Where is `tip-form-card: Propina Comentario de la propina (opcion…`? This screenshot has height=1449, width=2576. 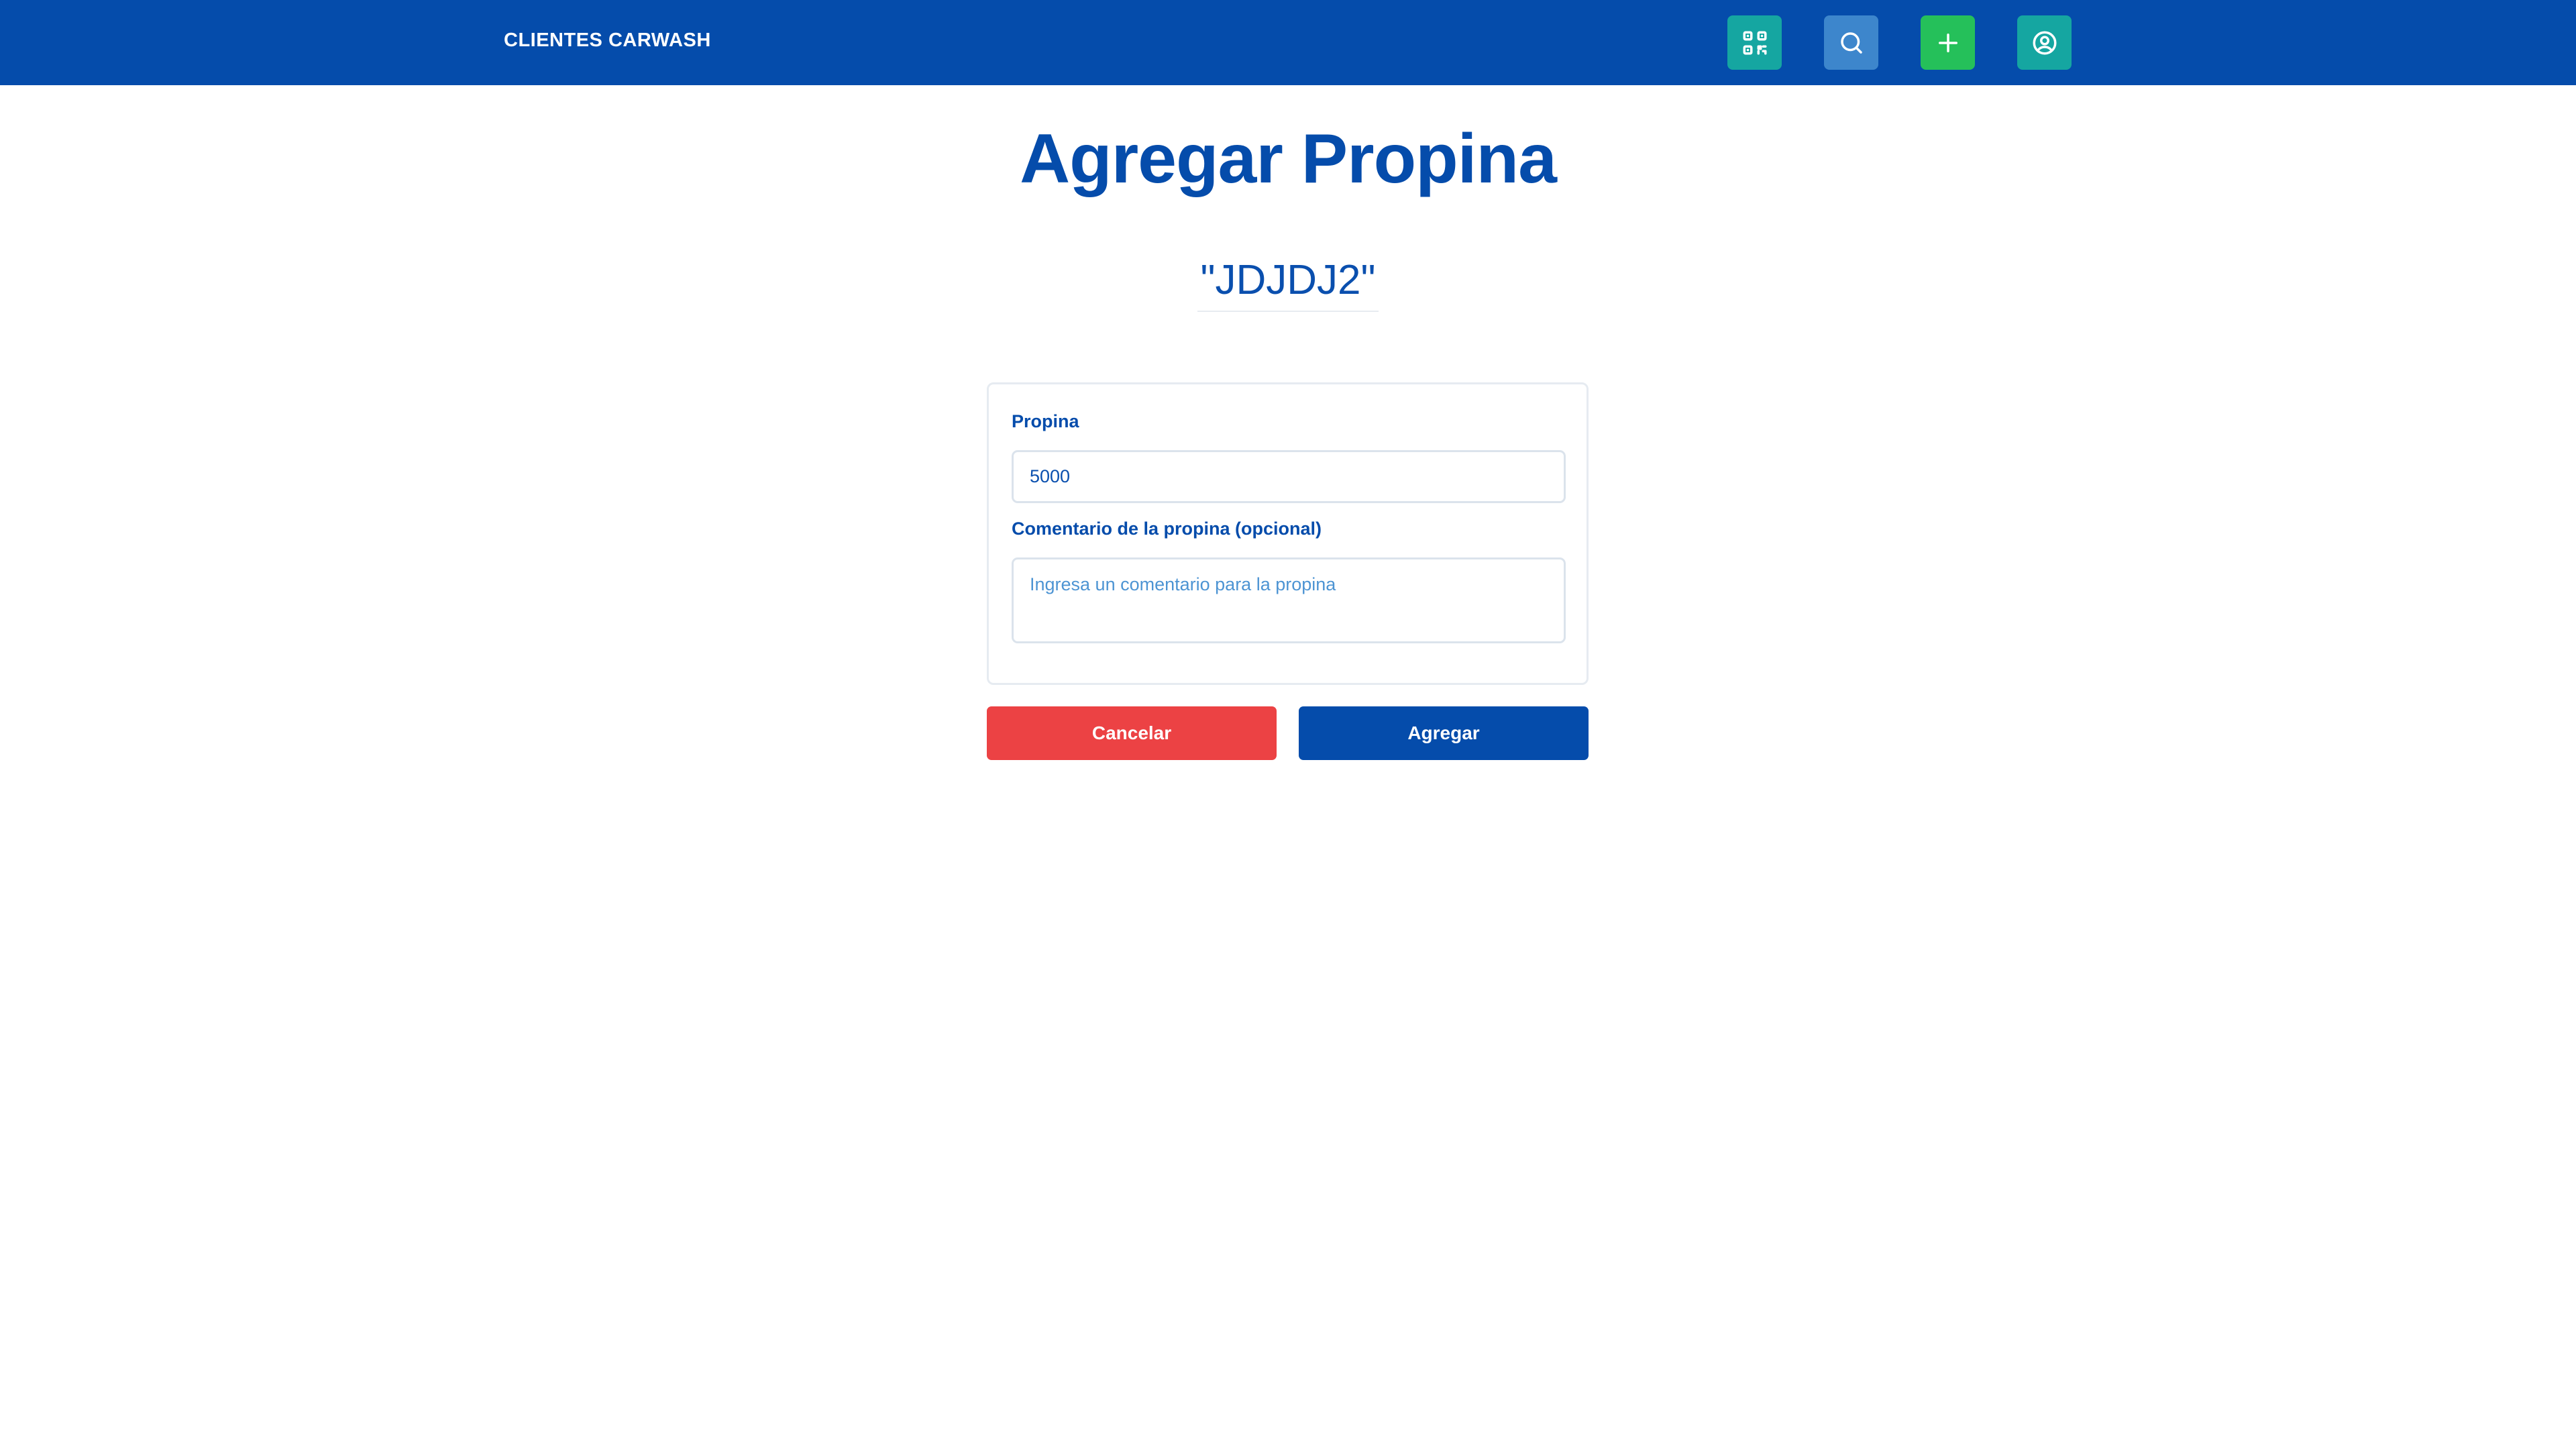 tip-form-card: Propina Comentario de la propina (opcion… is located at coordinates (1288, 533).